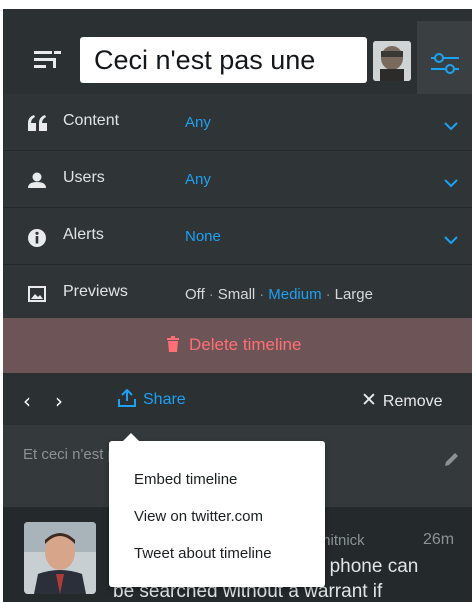 This screenshot has width=475, height=602. Describe the element at coordinates (198, 122) in the screenshot. I see `content-value: Any` at that location.